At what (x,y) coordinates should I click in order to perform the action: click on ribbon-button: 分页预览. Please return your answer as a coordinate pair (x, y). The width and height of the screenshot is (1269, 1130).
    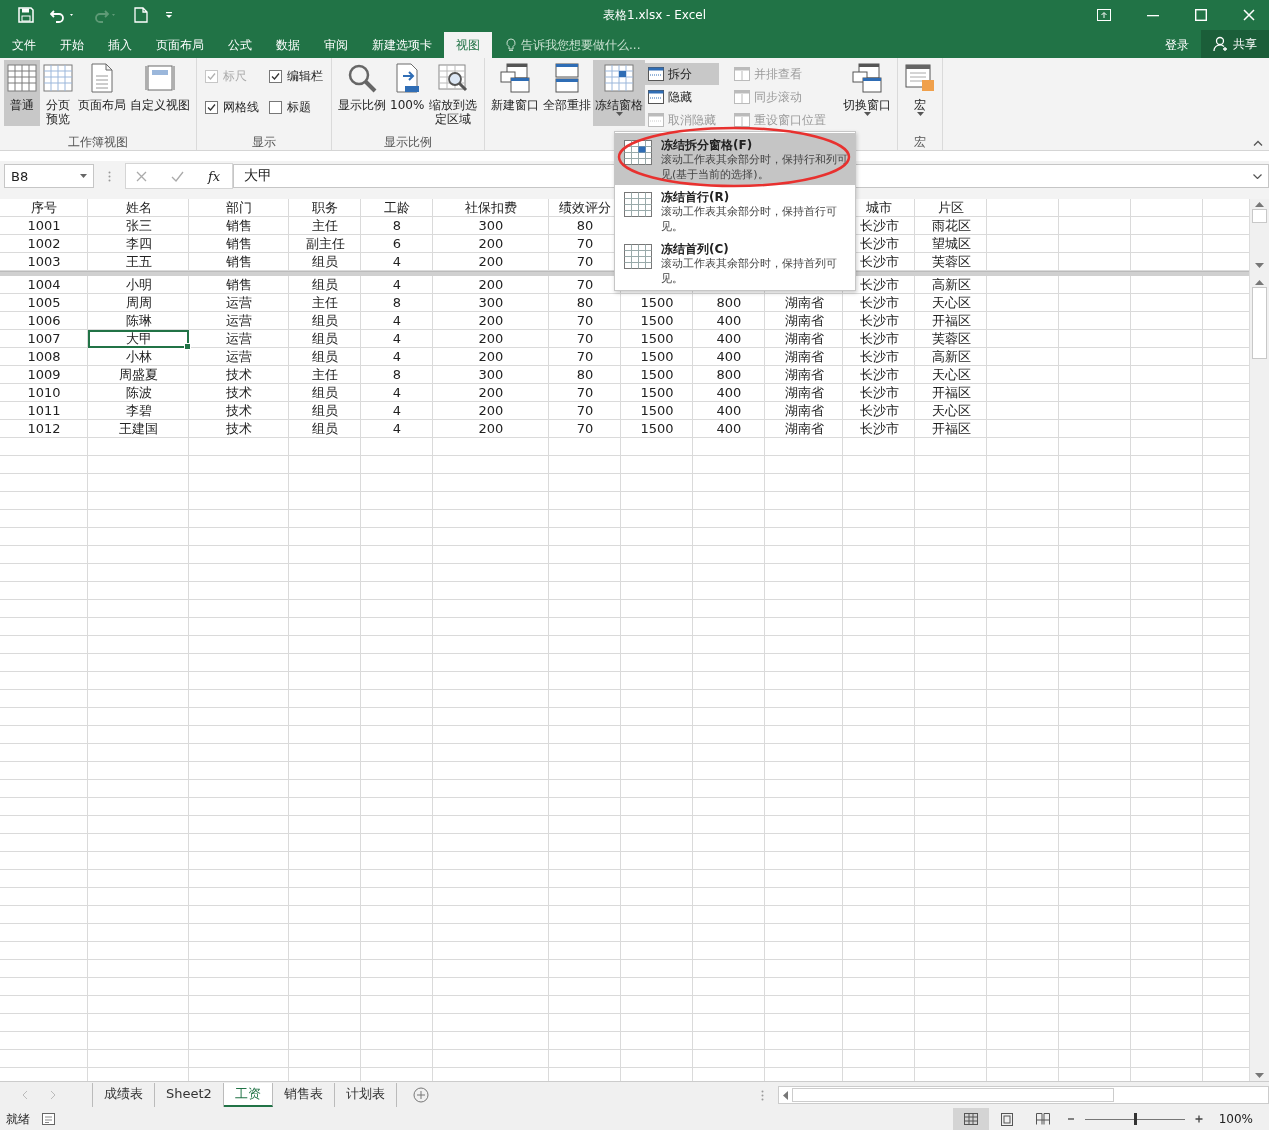
    Looking at the image, I should click on (58, 94).